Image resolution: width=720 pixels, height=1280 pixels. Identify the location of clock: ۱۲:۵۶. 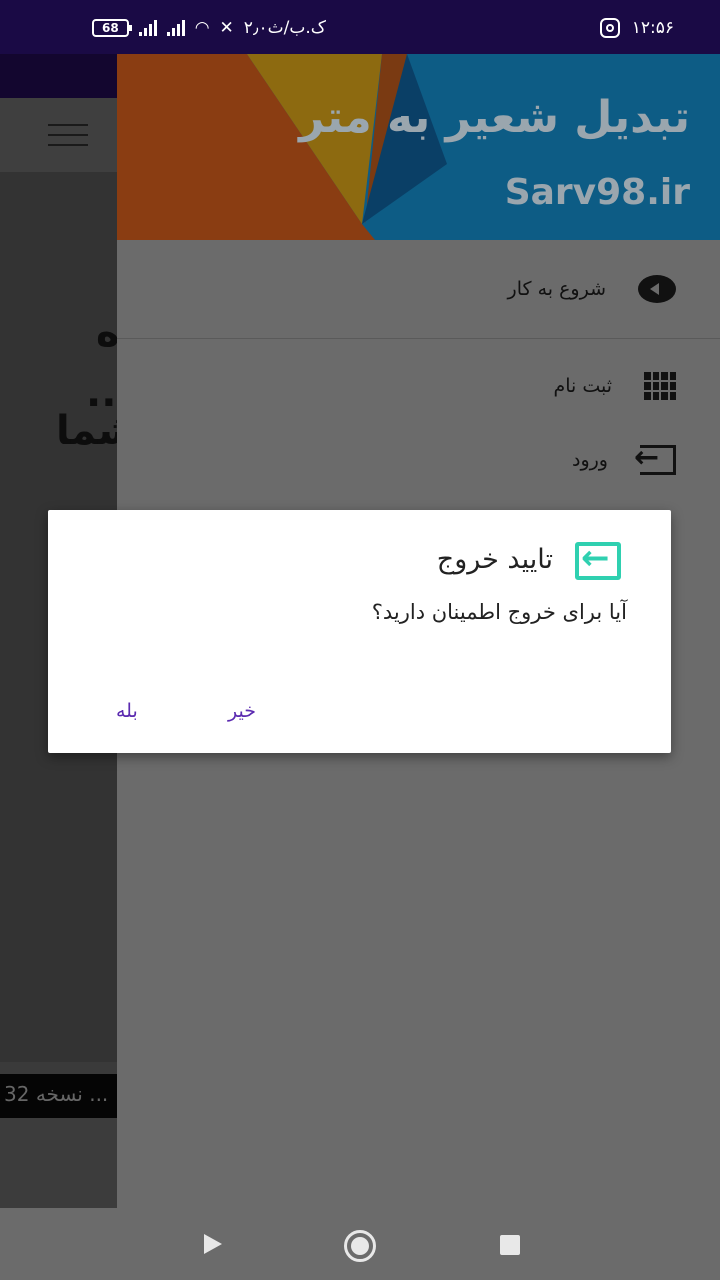
(652, 28).